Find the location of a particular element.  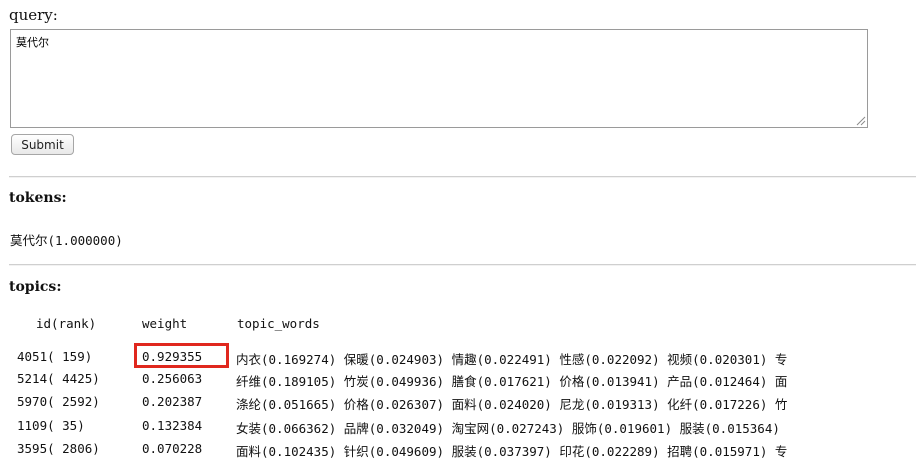

column-header-weight: weight is located at coordinates (165, 323).